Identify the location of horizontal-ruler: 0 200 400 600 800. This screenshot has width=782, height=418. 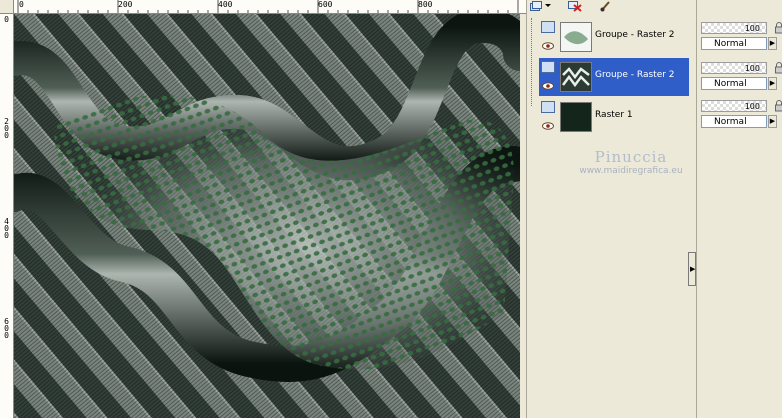
(263, 7).